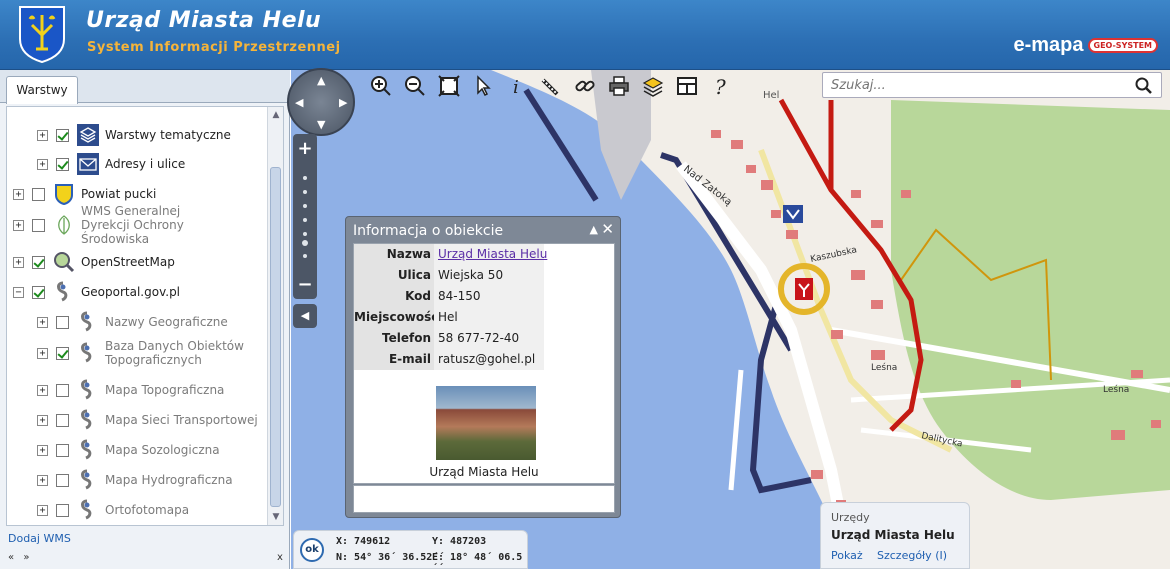 This screenshot has width=1170, height=569. I want to click on collapse-icon: −, so click(18, 292).